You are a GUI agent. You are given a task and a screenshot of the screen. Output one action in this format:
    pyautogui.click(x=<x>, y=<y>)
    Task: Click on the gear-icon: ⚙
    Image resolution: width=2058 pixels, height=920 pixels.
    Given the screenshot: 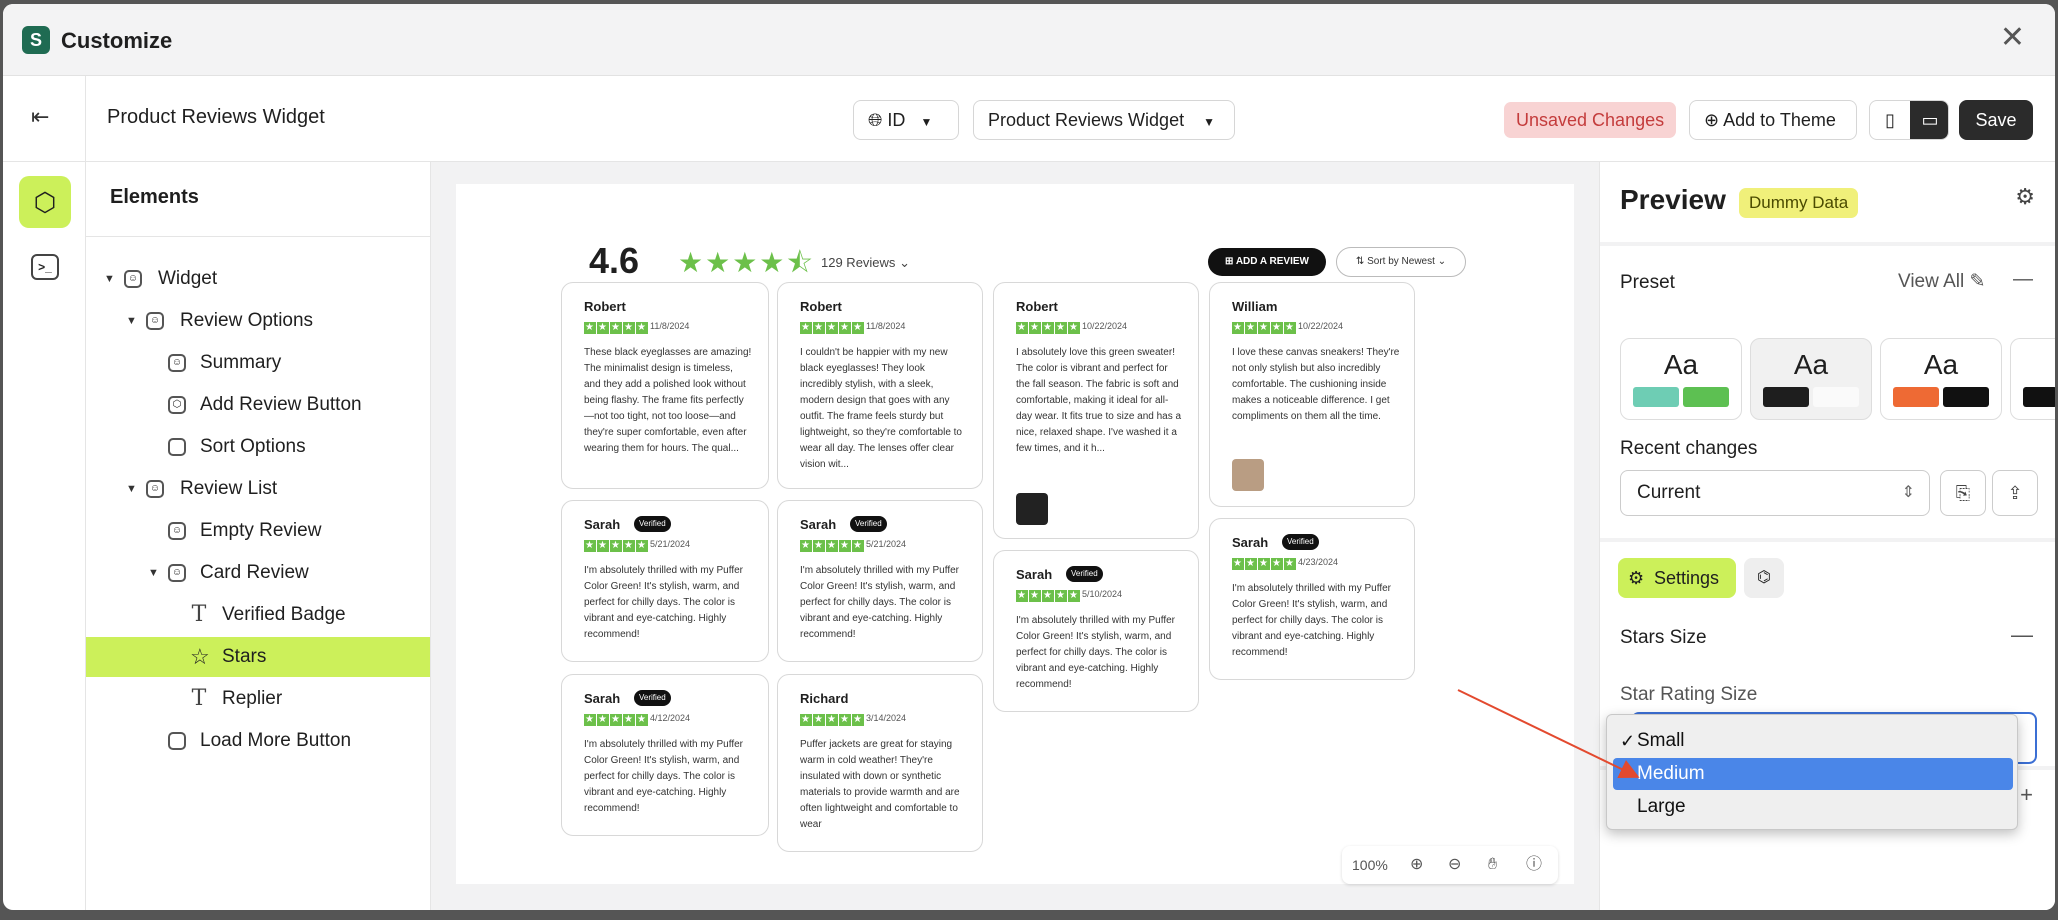 What is the action you would take?
    pyautogui.click(x=2025, y=197)
    